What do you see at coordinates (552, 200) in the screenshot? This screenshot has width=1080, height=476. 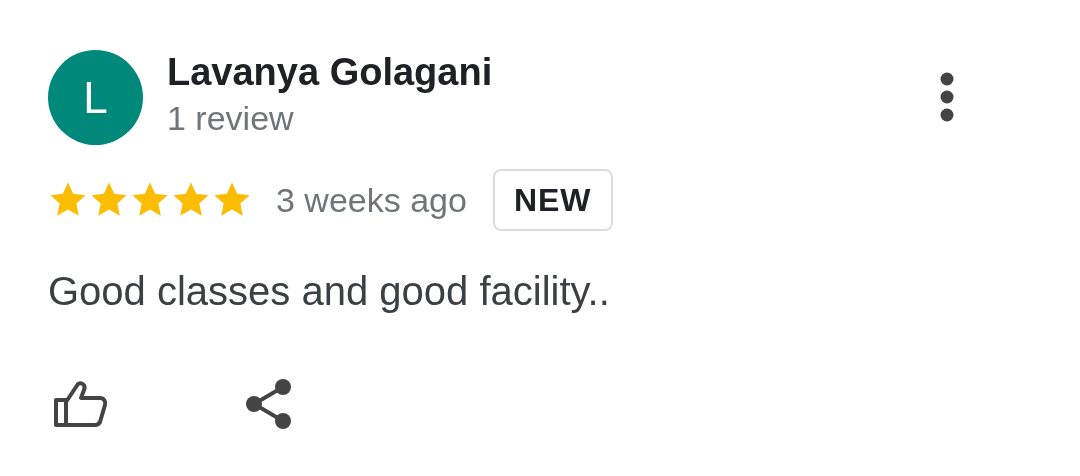 I see `new-badge: NEW` at bounding box center [552, 200].